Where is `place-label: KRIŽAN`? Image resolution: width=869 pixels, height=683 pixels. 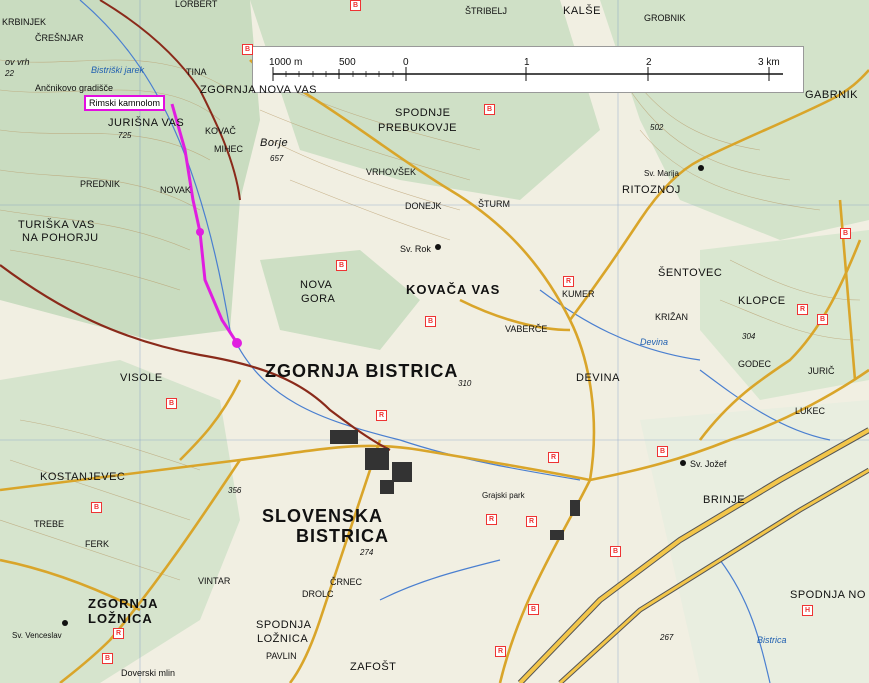 place-label: KRIŽAN is located at coordinates (672, 317).